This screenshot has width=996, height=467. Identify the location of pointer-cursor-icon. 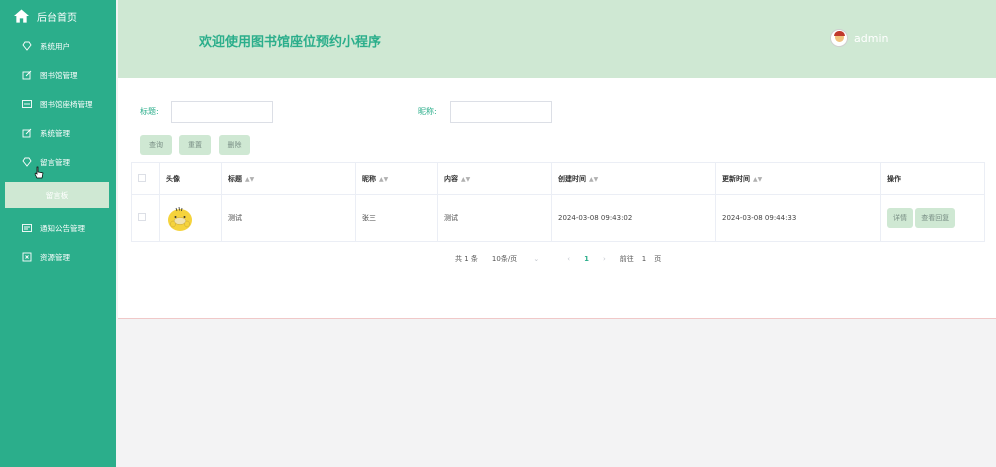
(39, 172).